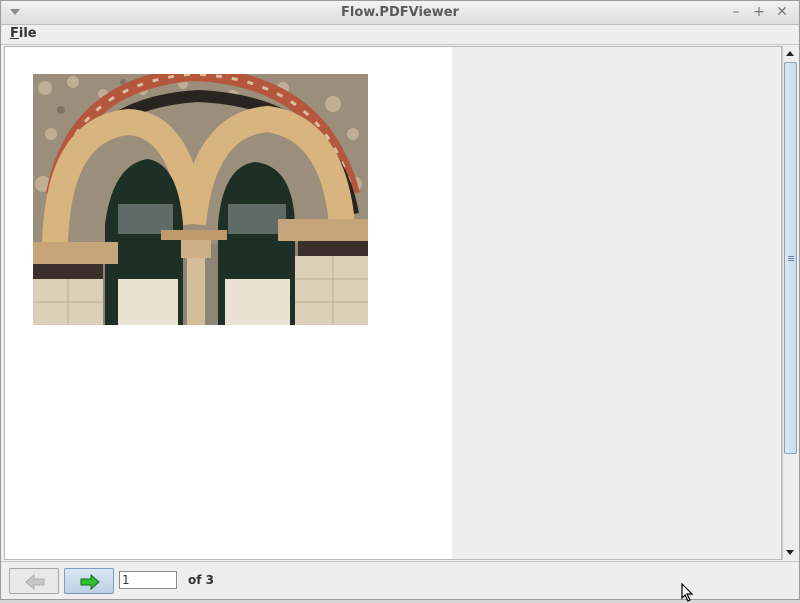 The height and width of the screenshot is (603, 800). What do you see at coordinates (400, 580) in the screenshot?
I see `navigation-bar: of 3` at bounding box center [400, 580].